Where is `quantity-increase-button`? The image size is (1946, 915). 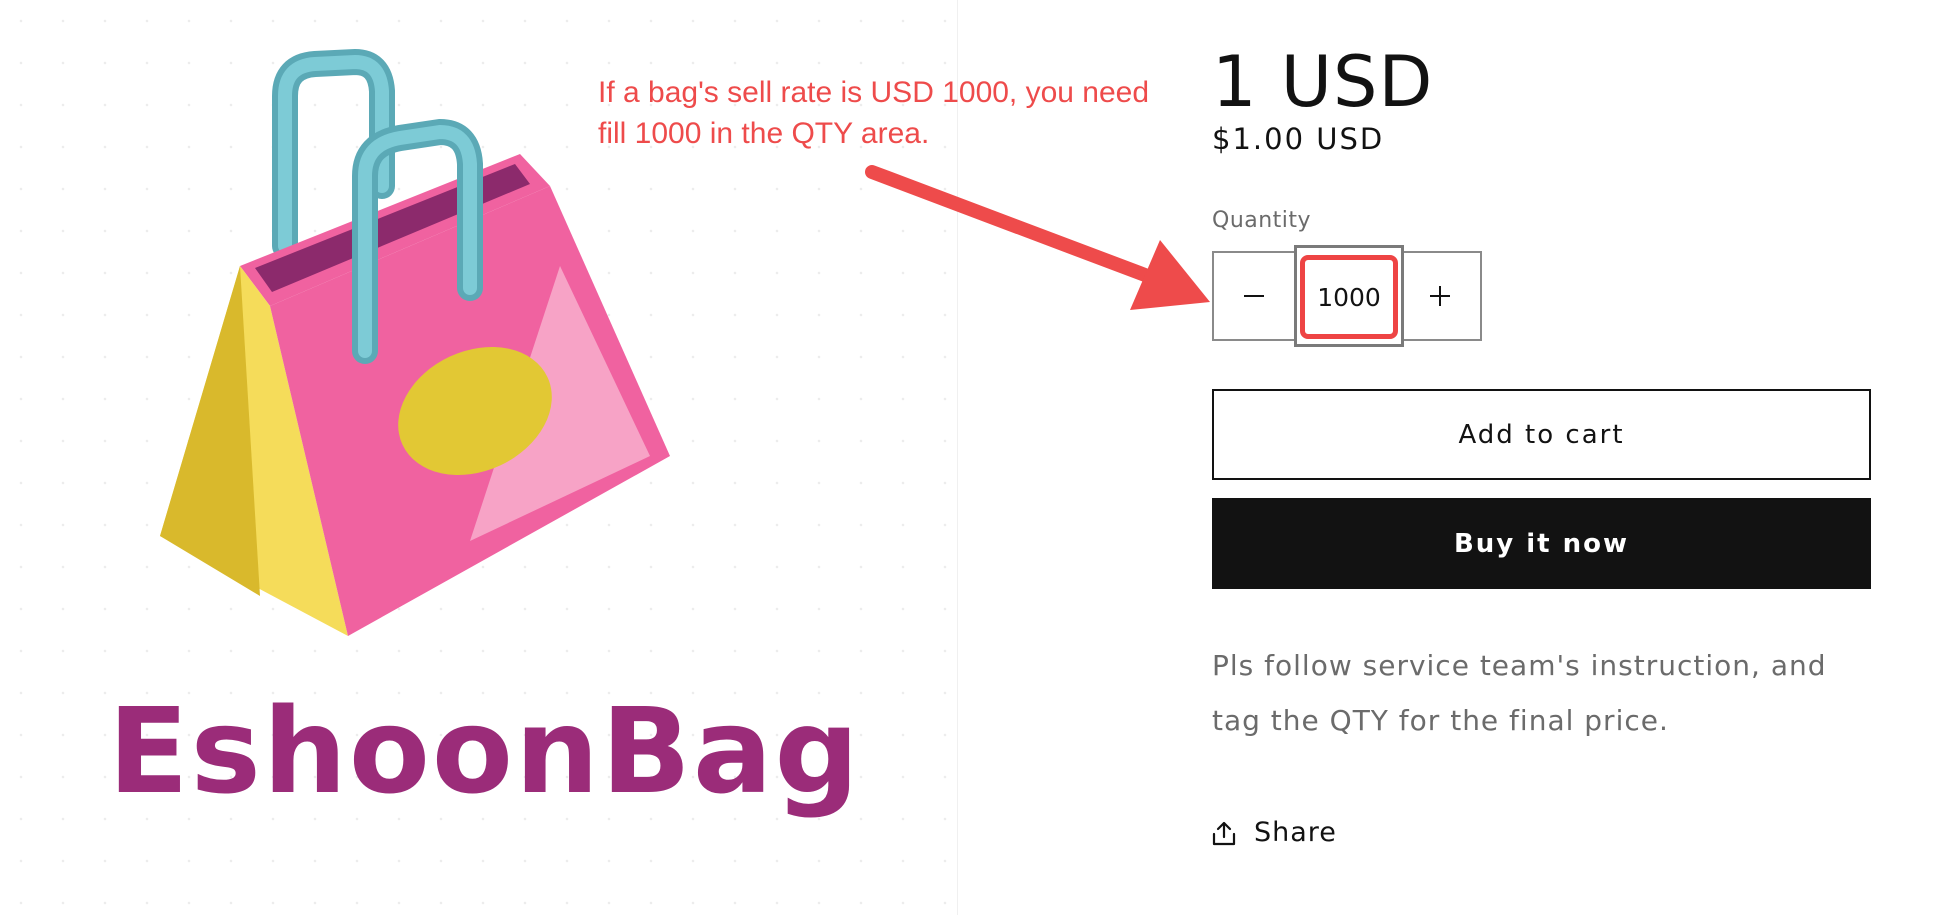
quantity-increase-button is located at coordinates (1440, 296).